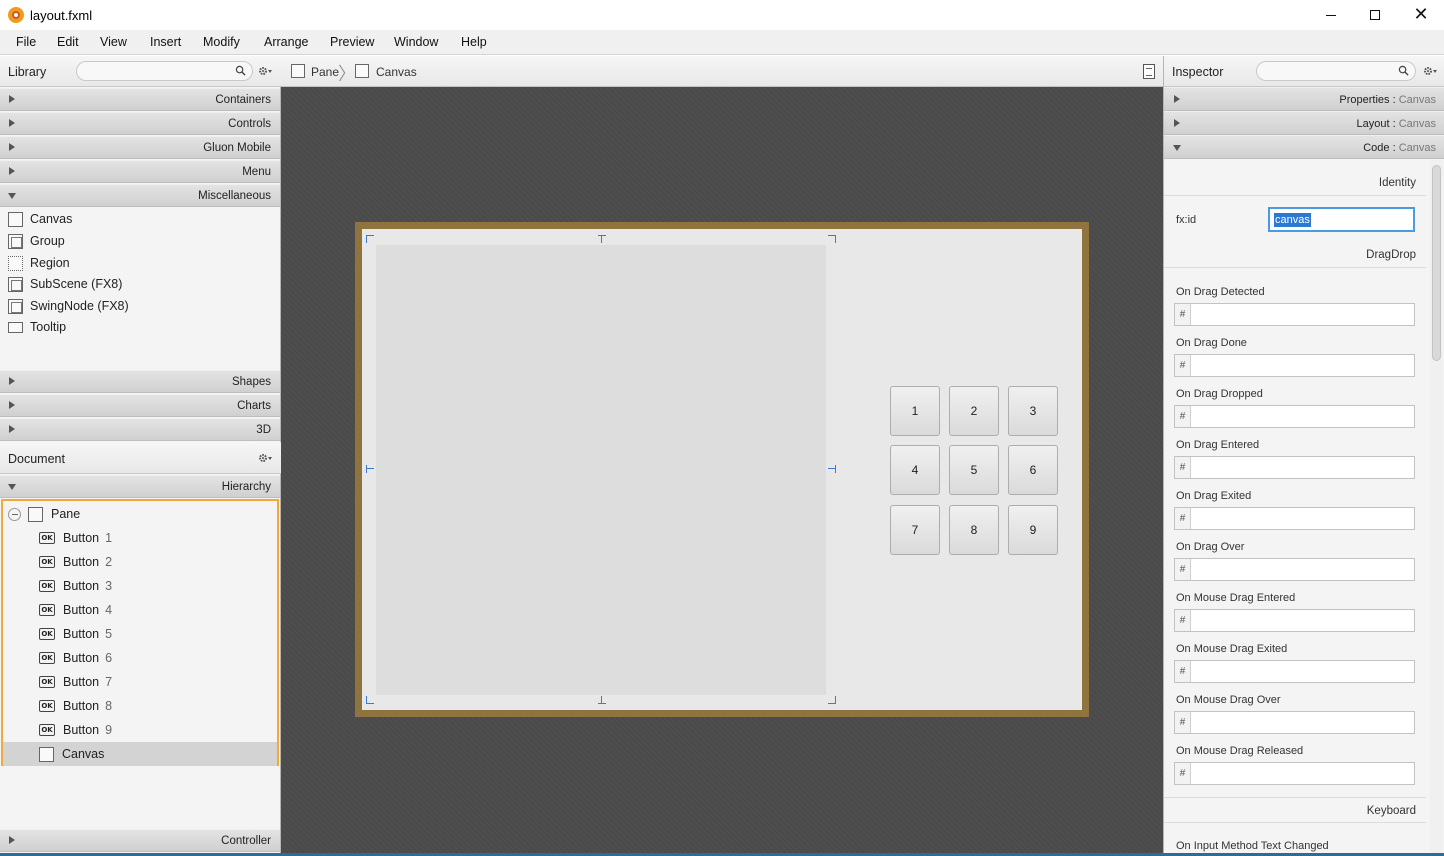 This screenshot has width=1444, height=856. I want to click on keypad-button-5: 5, so click(974, 470).